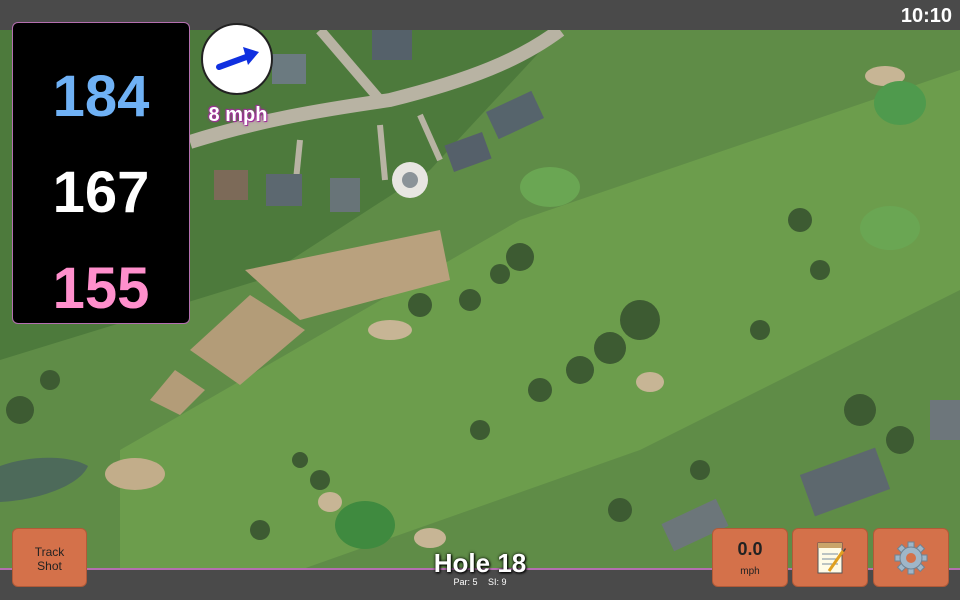  Describe the element at coordinates (750, 549) in the screenshot. I see `wind-value: 0.0` at that location.